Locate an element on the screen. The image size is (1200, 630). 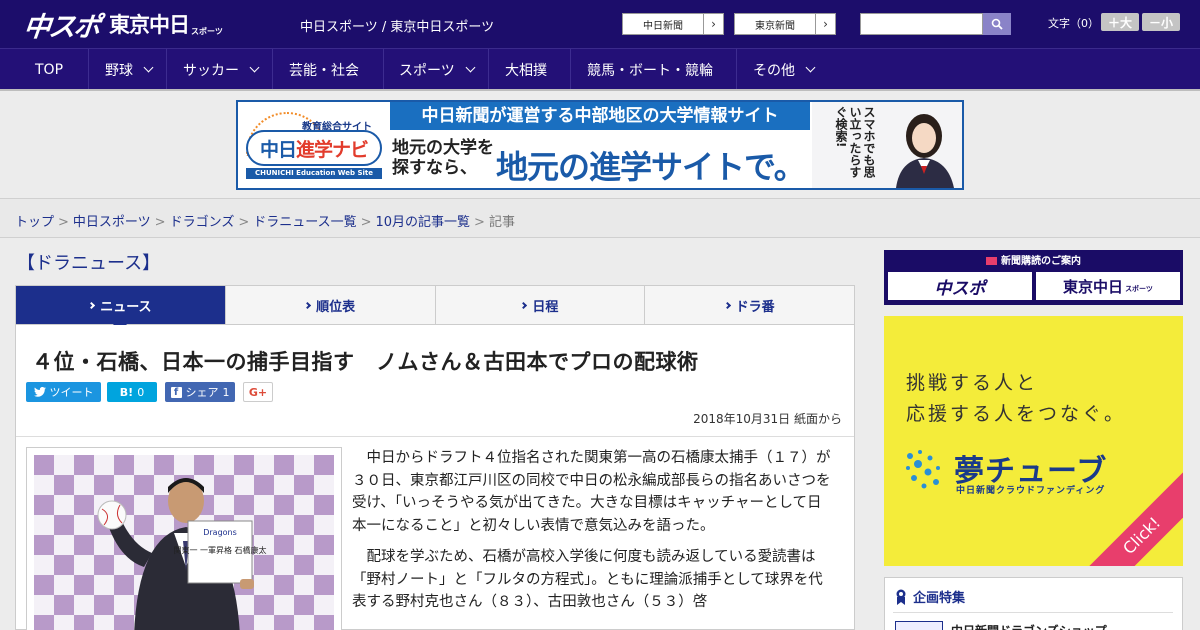
nav-label: その他 is located at coordinates (774, 70).